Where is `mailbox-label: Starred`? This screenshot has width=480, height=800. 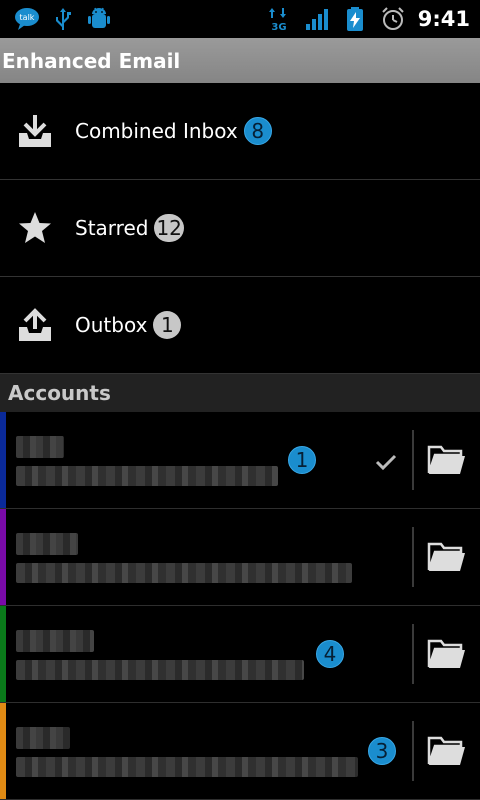 mailbox-label: Starred is located at coordinates (112, 228).